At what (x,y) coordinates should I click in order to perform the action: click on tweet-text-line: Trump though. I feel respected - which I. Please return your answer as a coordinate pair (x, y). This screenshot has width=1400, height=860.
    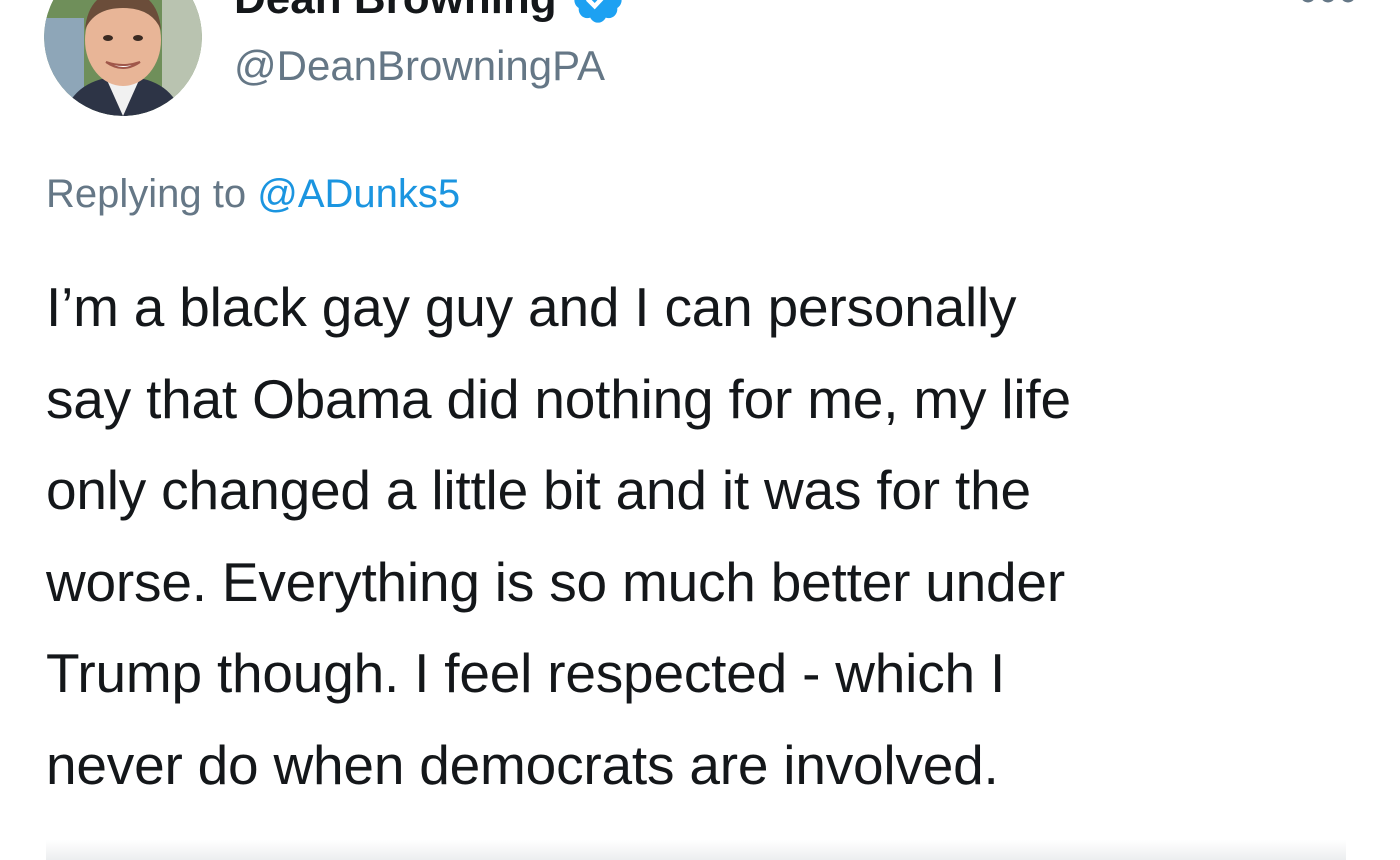
    Looking at the image, I should click on (526, 673).